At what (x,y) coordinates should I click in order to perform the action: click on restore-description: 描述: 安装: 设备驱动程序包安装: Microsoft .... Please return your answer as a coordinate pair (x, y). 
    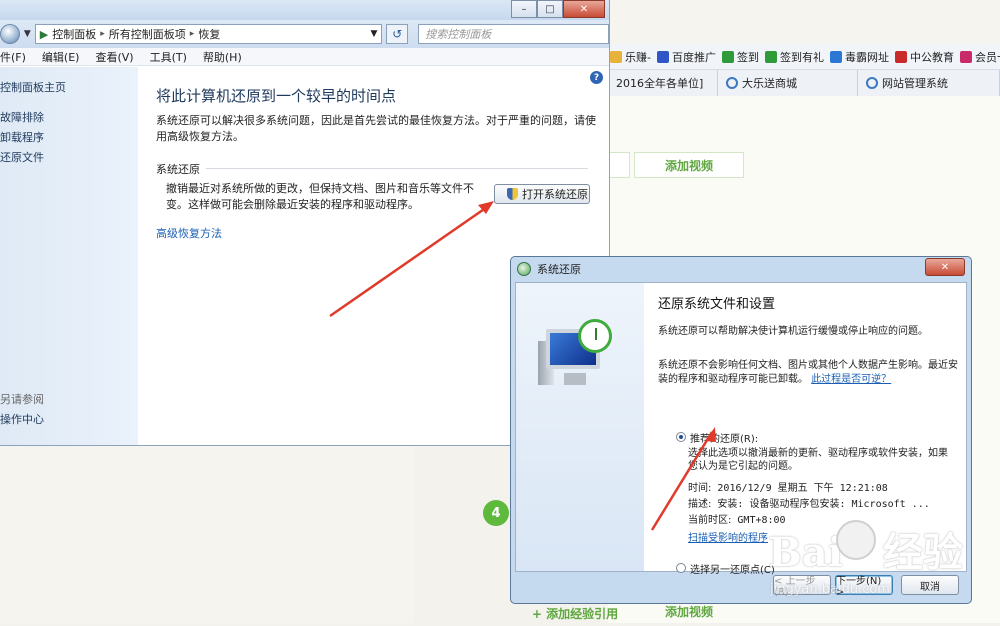
    Looking at the image, I should click on (809, 502).